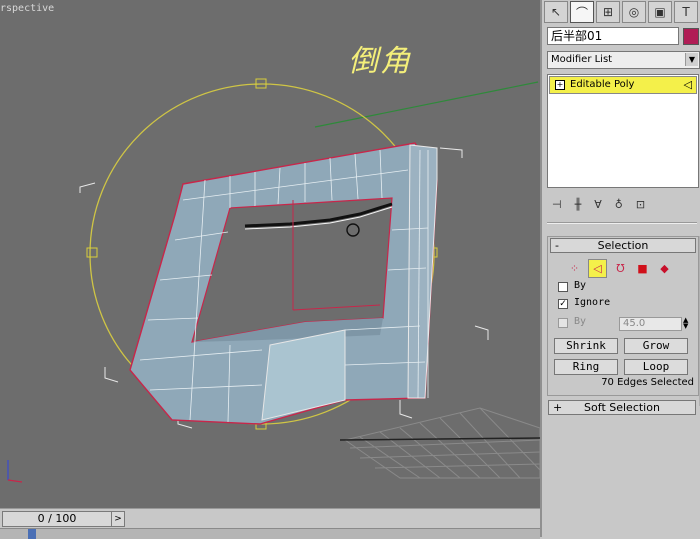  I want to click on loop-button: Loop, so click(656, 367).